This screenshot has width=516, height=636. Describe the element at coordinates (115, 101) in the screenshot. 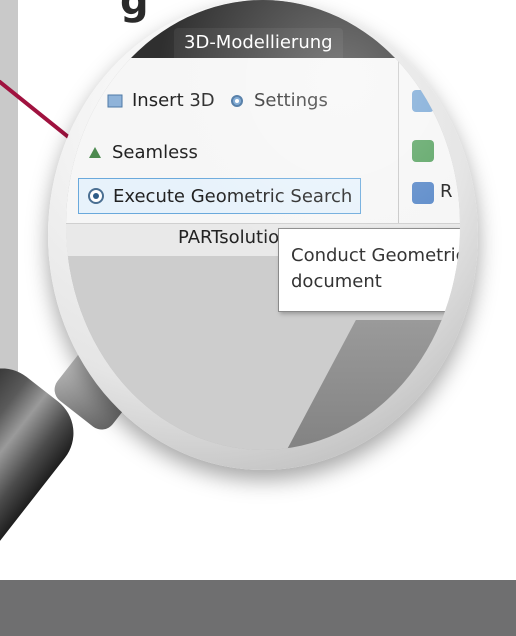

I see `insert-3d-icon` at that location.